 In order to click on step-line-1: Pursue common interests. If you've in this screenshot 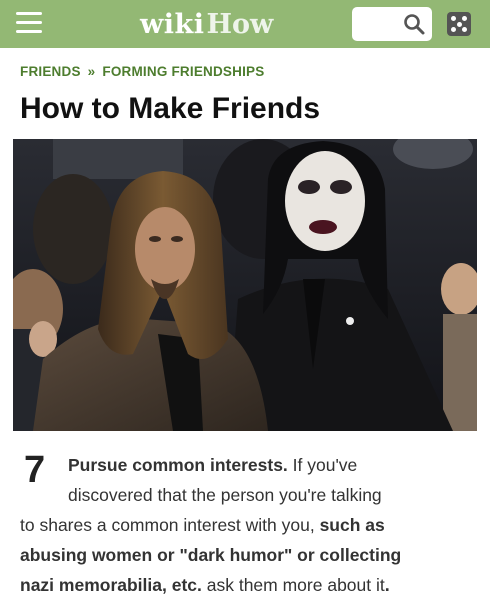, I will do `click(250, 465)`.